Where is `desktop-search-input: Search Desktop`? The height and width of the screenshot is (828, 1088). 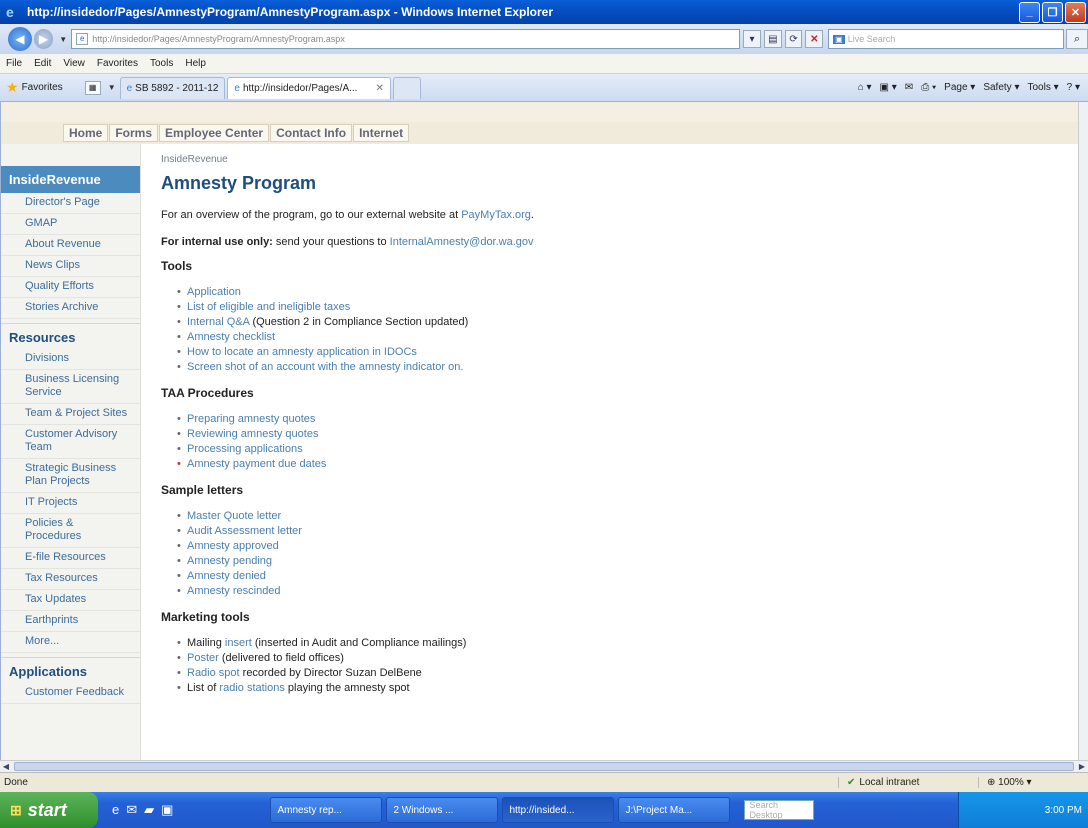
desktop-search-input: Search Desktop is located at coordinates (779, 810).